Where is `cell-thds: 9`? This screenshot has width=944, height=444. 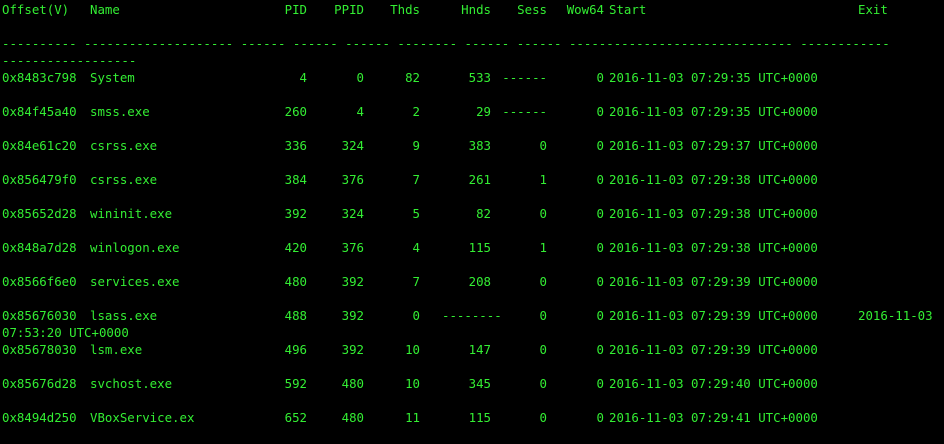 cell-thds: 9 is located at coordinates (416, 145).